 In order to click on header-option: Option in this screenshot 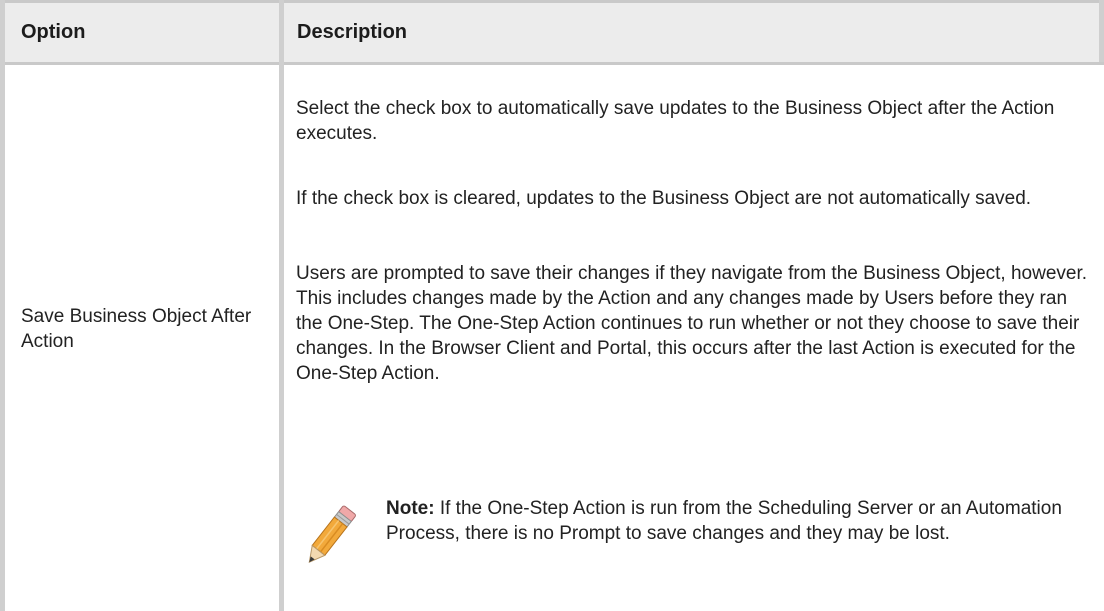, I will do `click(53, 32)`.